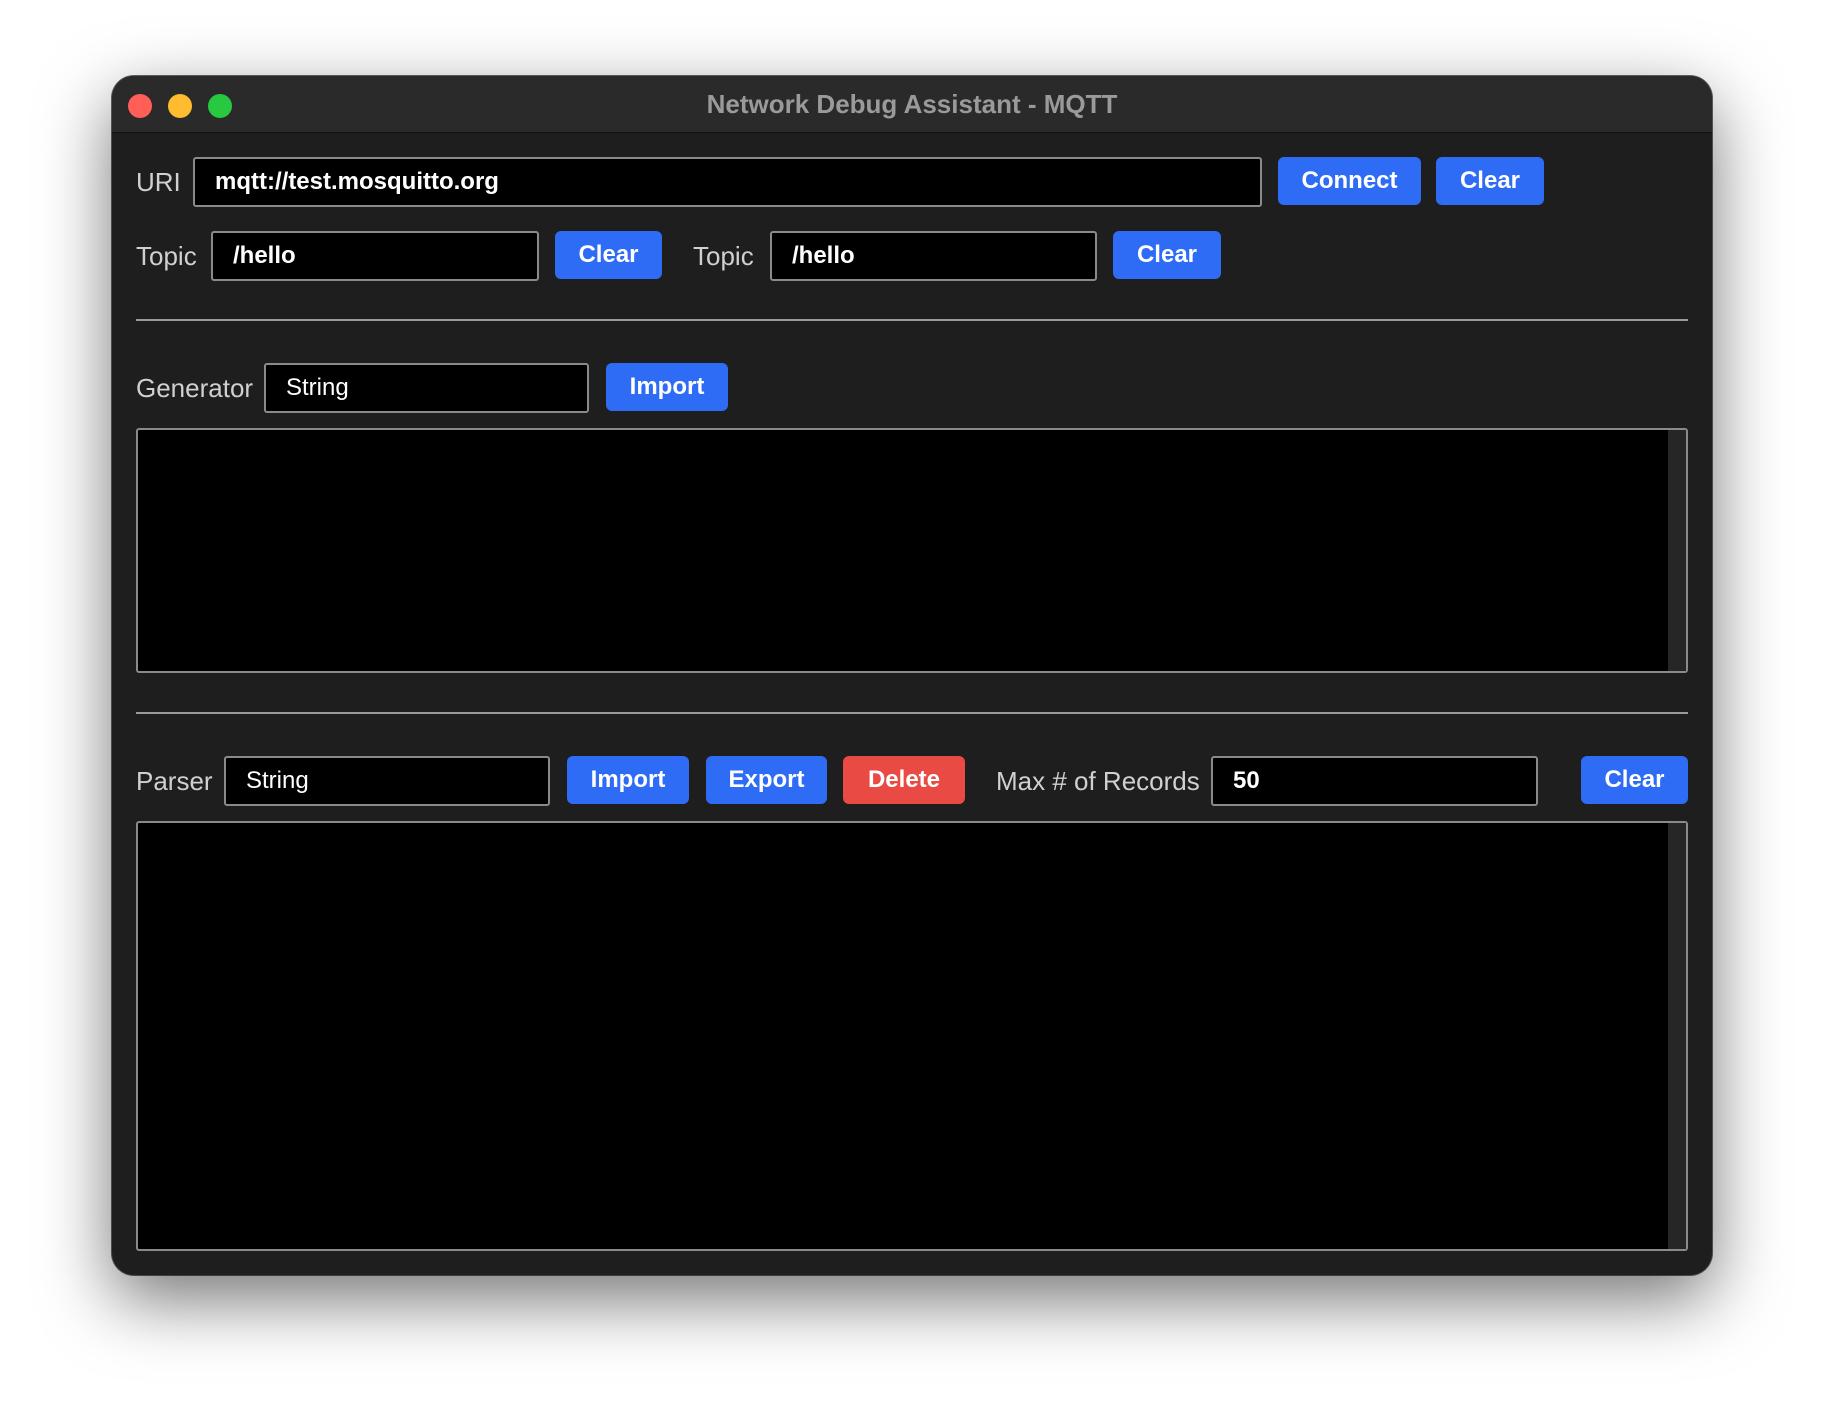 The width and height of the screenshot is (1824, 1424). Describe the element at coordinates (174, 781) in the screenshot. I see `parser-label: Parser` at that location.